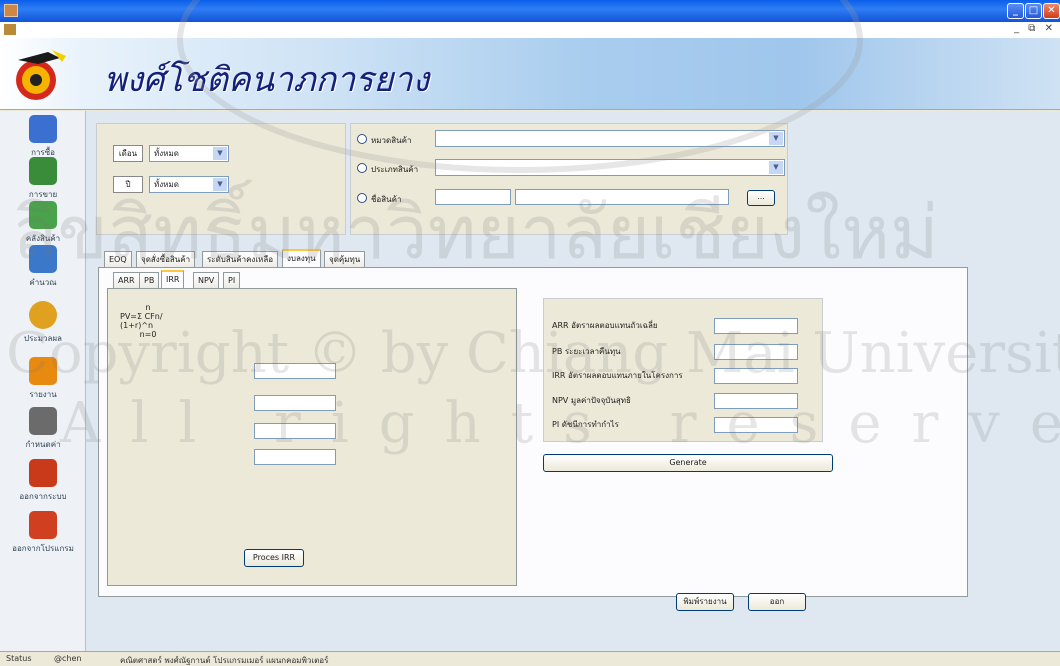 The height and width of the screenshot is (666, 1060). What do you see at coordinates (43, 437) in the screenshot?
I see `sidebar-item-settings: กำหนดค่า` at bounding box center [43, 437].